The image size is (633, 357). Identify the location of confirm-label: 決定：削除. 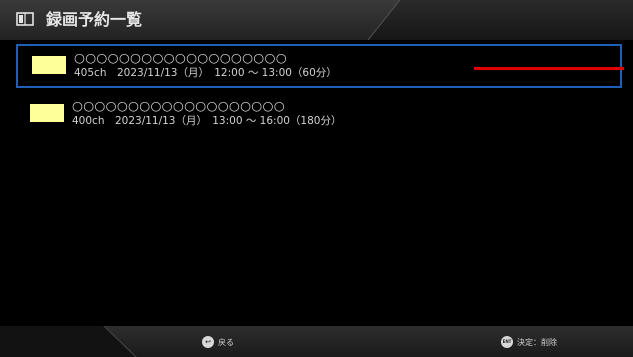
(537, 342).